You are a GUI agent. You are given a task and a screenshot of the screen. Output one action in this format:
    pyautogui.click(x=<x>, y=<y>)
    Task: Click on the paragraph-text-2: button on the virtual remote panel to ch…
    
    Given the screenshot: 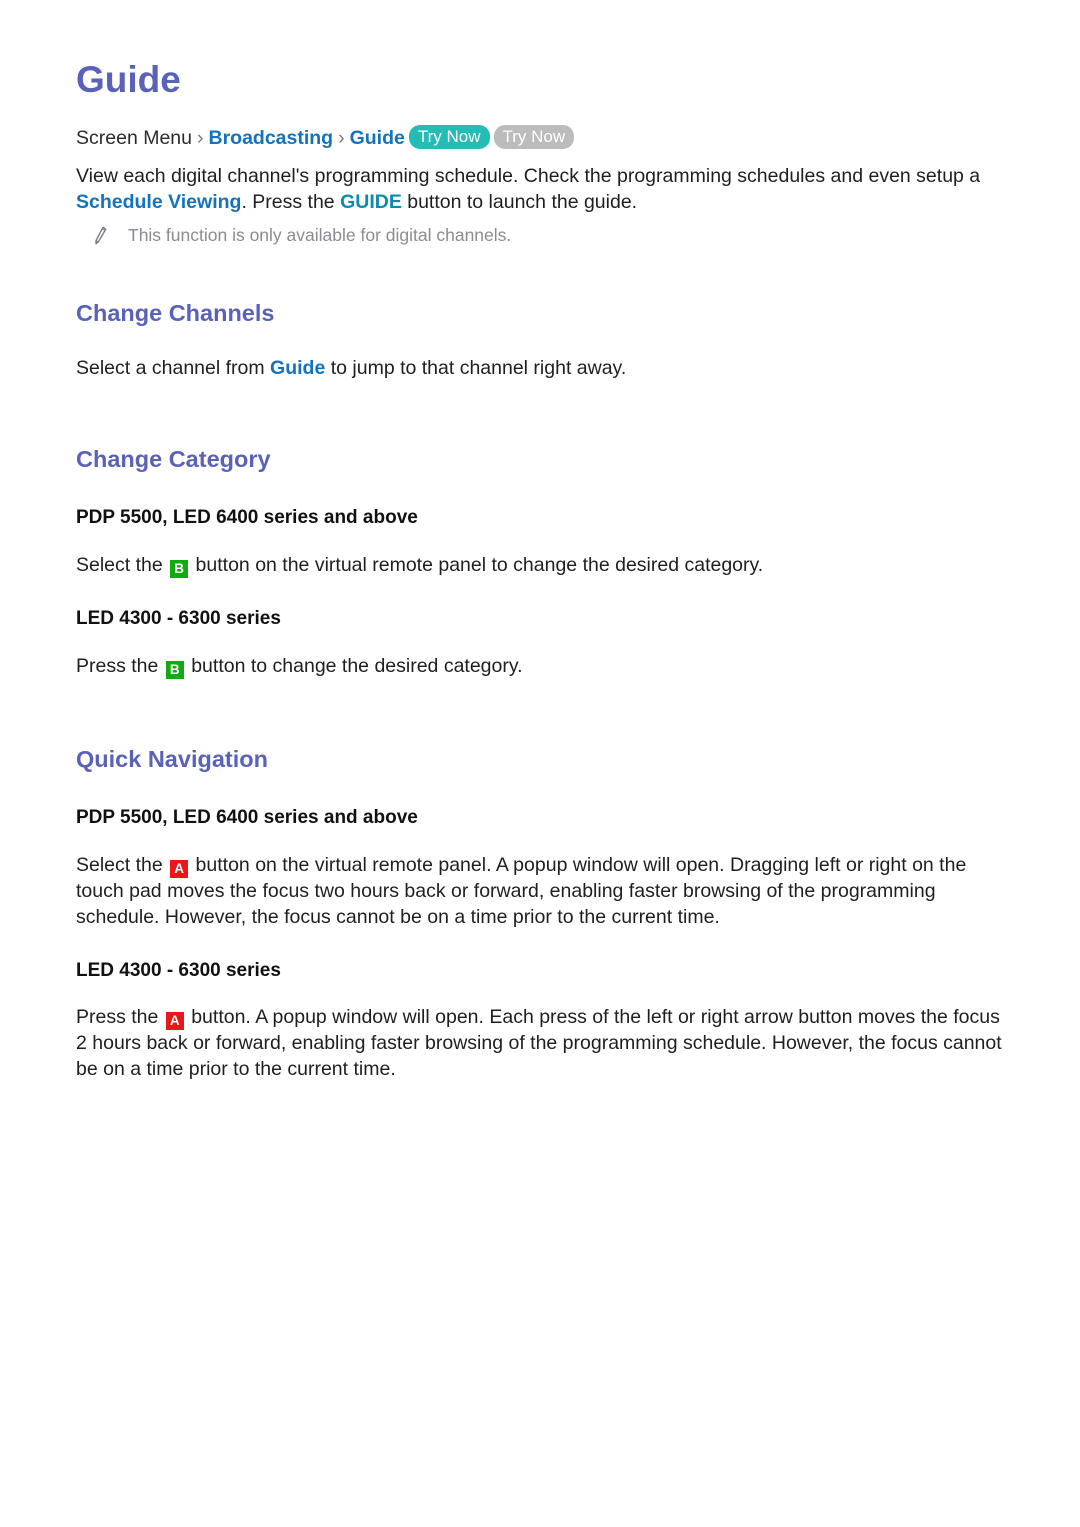 What is the action you would take?
    pyautogui.click(x=477, y=564)
    